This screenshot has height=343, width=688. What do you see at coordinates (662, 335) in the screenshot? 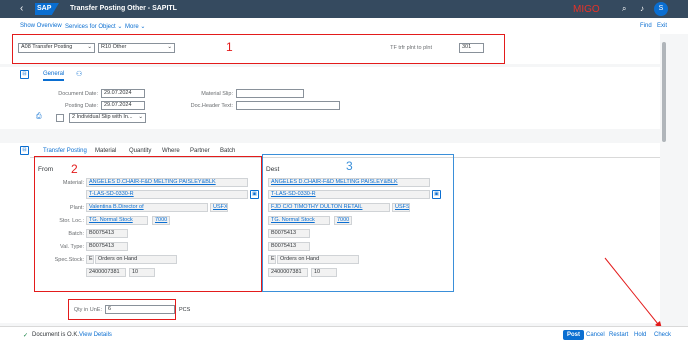
I see `check-button: Check` at bounding box center [662, 335].